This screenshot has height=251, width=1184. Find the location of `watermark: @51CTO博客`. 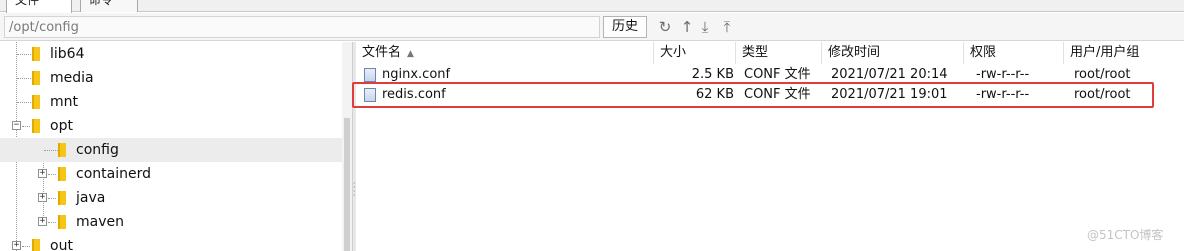

watermark: @51CTO博客 is located at coordinates (1125, 235).